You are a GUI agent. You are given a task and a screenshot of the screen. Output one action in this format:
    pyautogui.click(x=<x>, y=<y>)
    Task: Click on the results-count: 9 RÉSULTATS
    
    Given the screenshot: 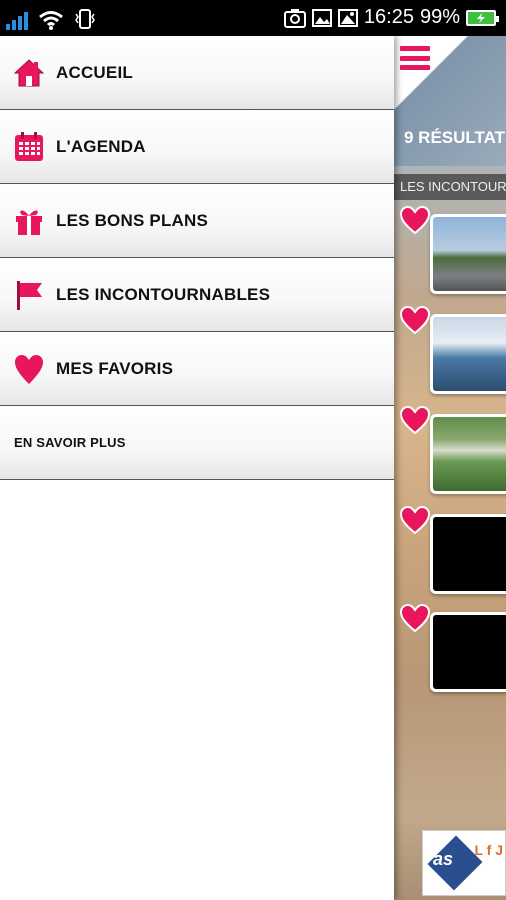 What is the action you would take?
    pyautogui.click(x=455, y=137)
    